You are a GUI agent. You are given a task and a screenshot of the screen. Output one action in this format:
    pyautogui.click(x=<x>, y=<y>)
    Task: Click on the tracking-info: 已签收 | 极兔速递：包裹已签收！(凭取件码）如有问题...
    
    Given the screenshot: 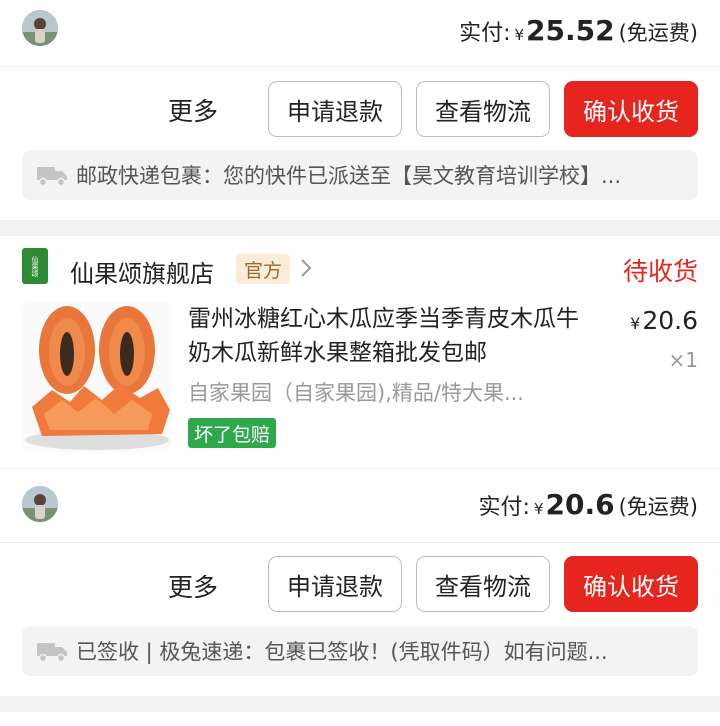 What is the action you would take?
    pyautogui.click(x=360, y=651)
    